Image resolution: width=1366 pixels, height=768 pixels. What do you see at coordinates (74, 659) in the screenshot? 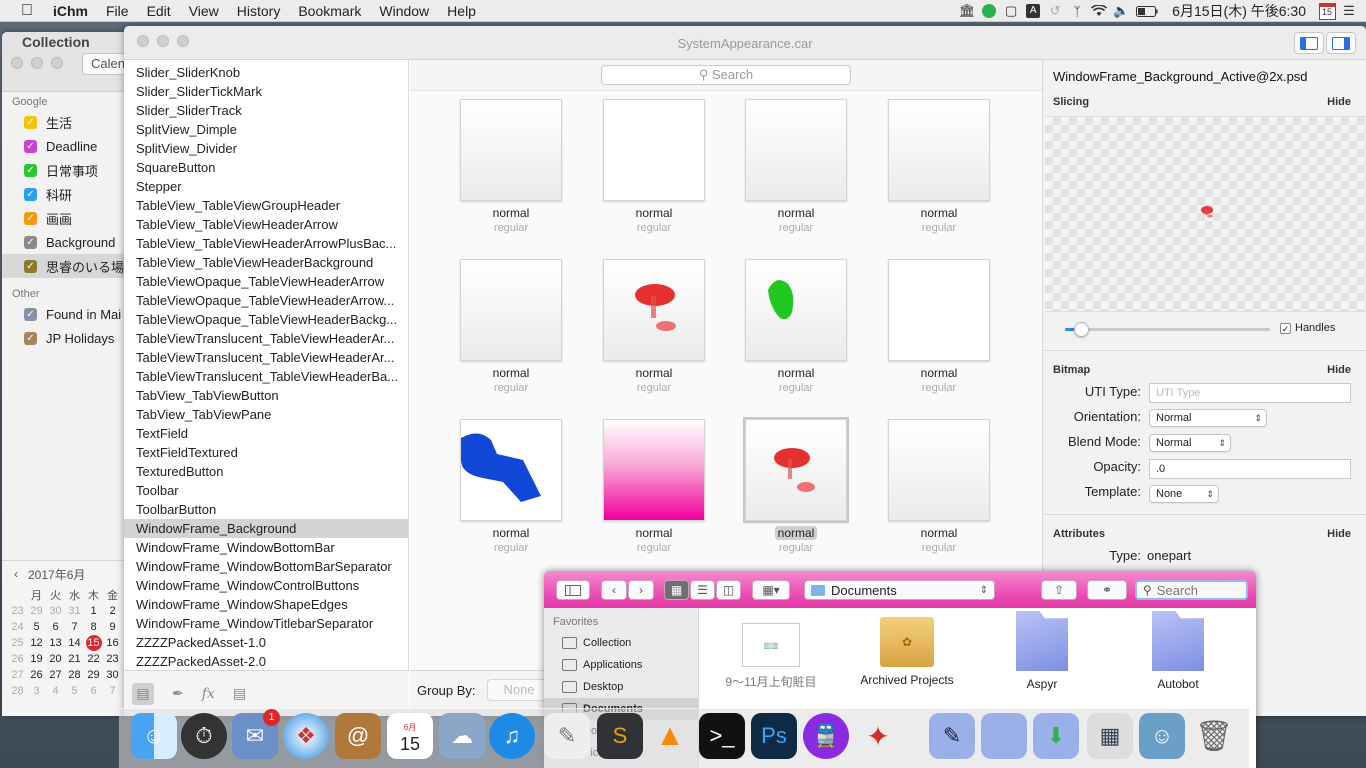
I see `calendar-day: 21` at bounding box center [74, 659].